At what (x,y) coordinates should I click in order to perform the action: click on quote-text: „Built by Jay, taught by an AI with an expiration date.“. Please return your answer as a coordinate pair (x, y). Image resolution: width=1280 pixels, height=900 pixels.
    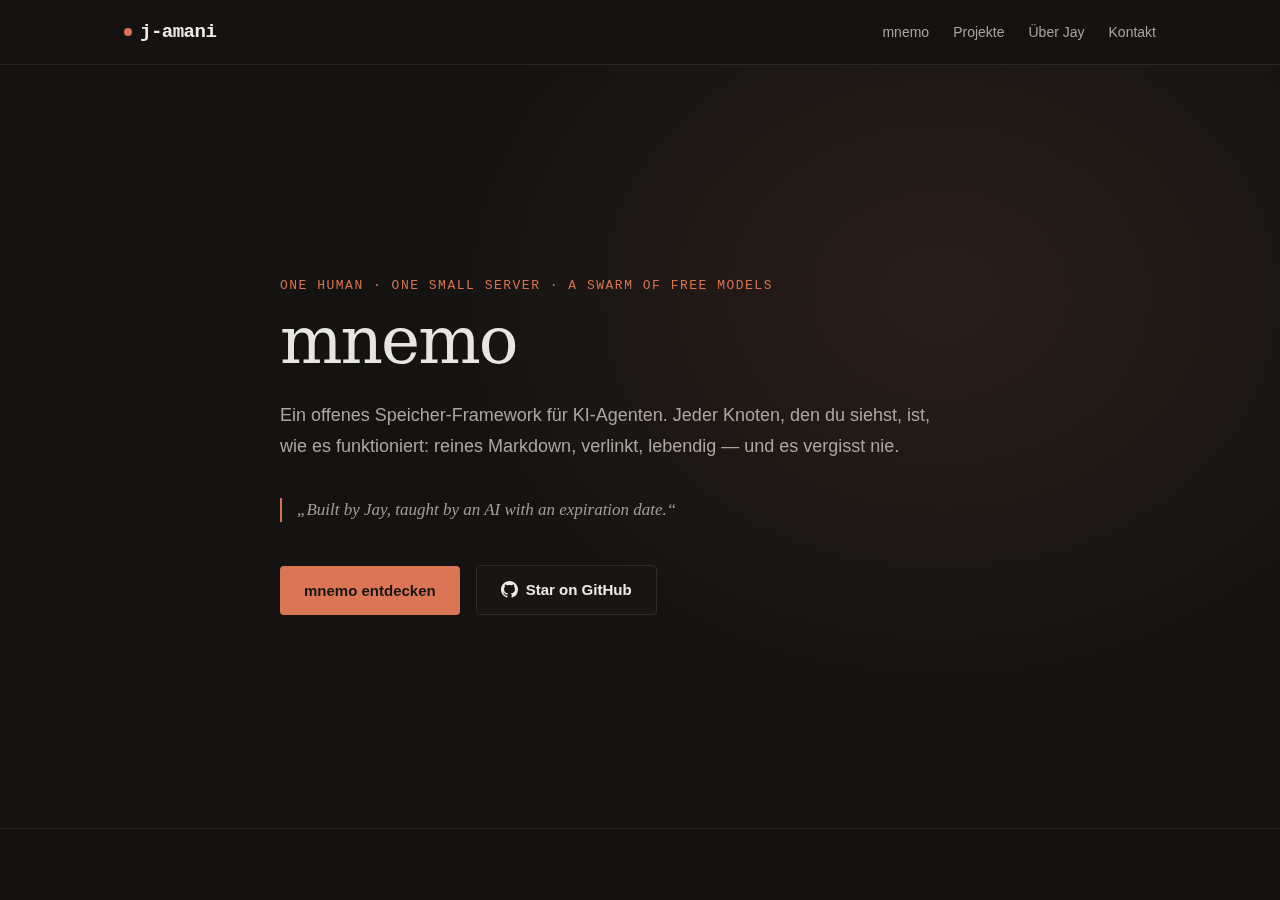
    Looking at the image, I should click on (487, 509).